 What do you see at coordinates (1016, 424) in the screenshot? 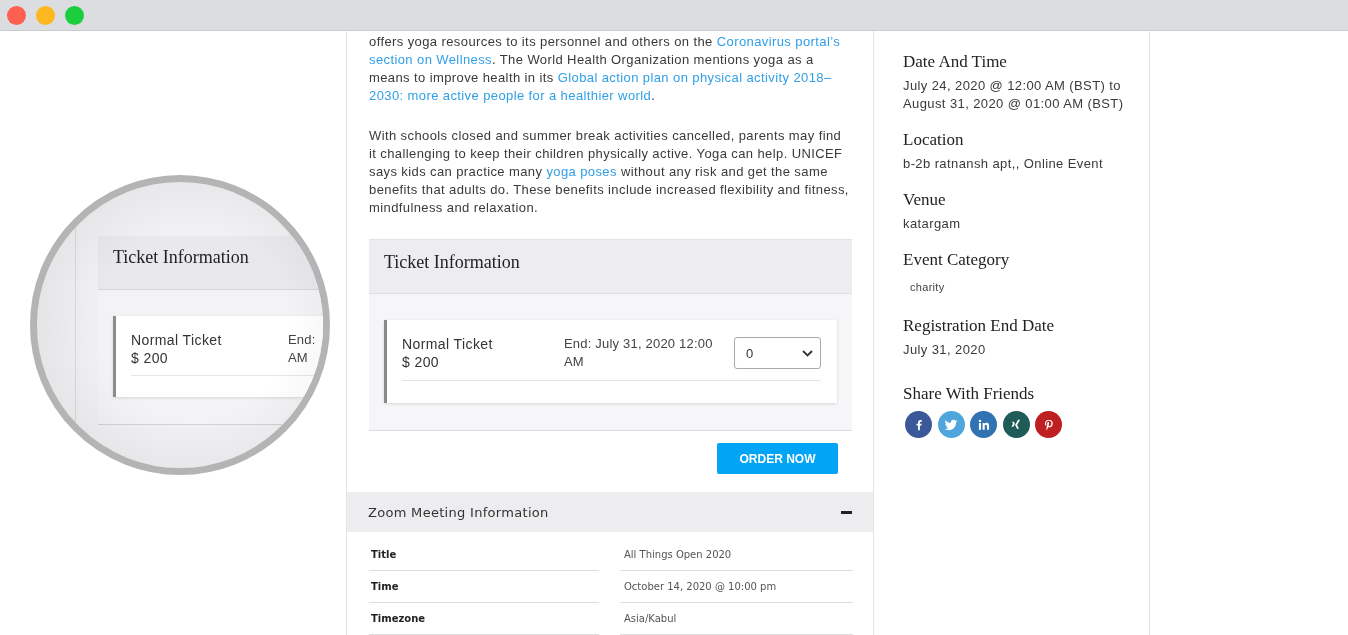
I see `xing-icon` at bounding box center [1016, 424].